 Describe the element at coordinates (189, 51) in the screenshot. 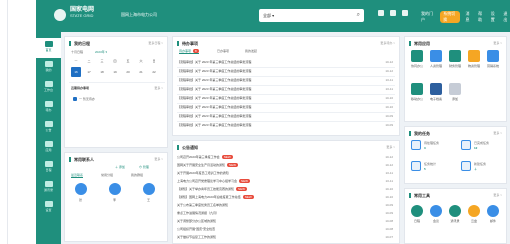

I see `tab-todo: 待办事项 8` at that location.